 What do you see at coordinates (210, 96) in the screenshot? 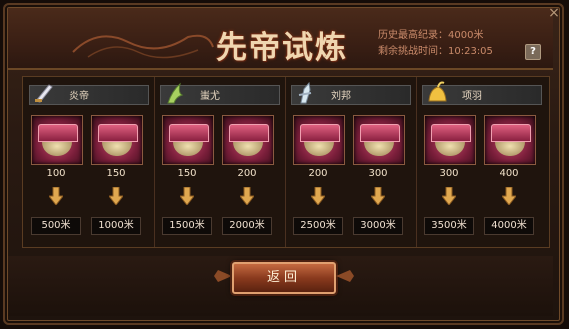
I see `hero-name: 蚩尤` at bounding box center [210, 96].